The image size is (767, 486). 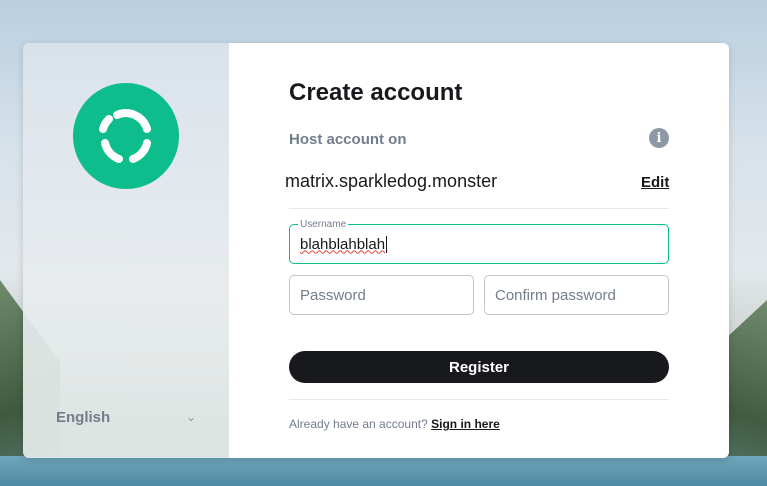 I want to click on username-value: blahblahblah, so click(x=343, y=244).